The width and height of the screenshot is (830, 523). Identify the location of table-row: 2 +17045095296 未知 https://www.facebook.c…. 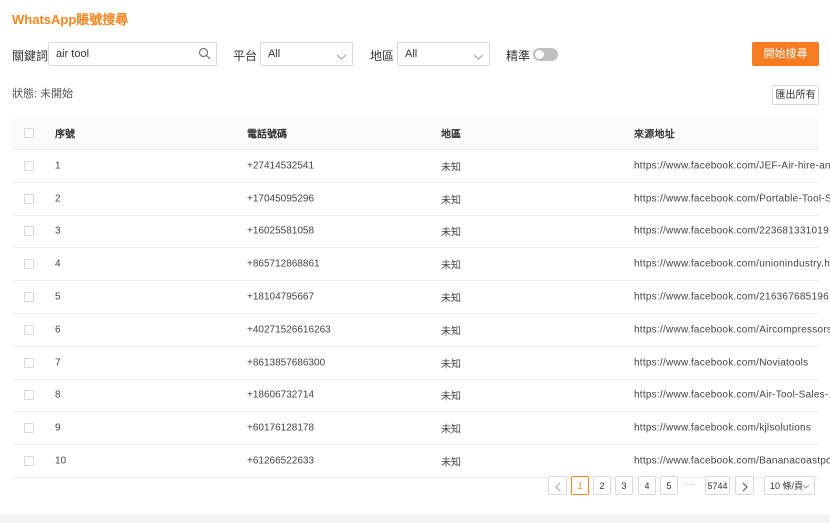
(421, 199).